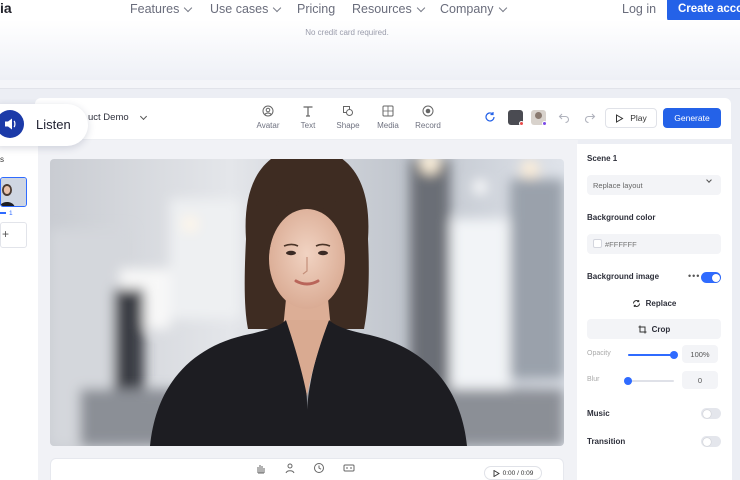 This screenshot has height=480, width=740. I want to click on opacity-slider-handle, so click(674, 355).